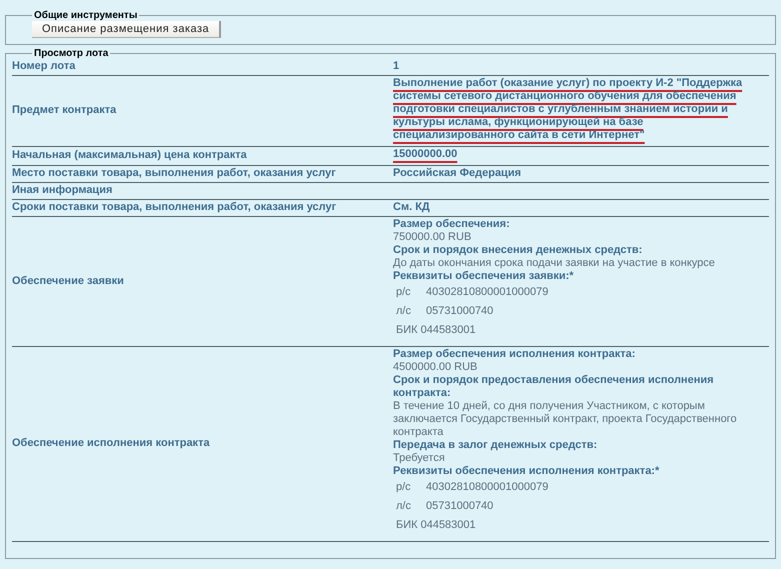 This screenshot has width=781, height=569. I want to click on panel-legend: Просмотр лота, so click(71, 54).